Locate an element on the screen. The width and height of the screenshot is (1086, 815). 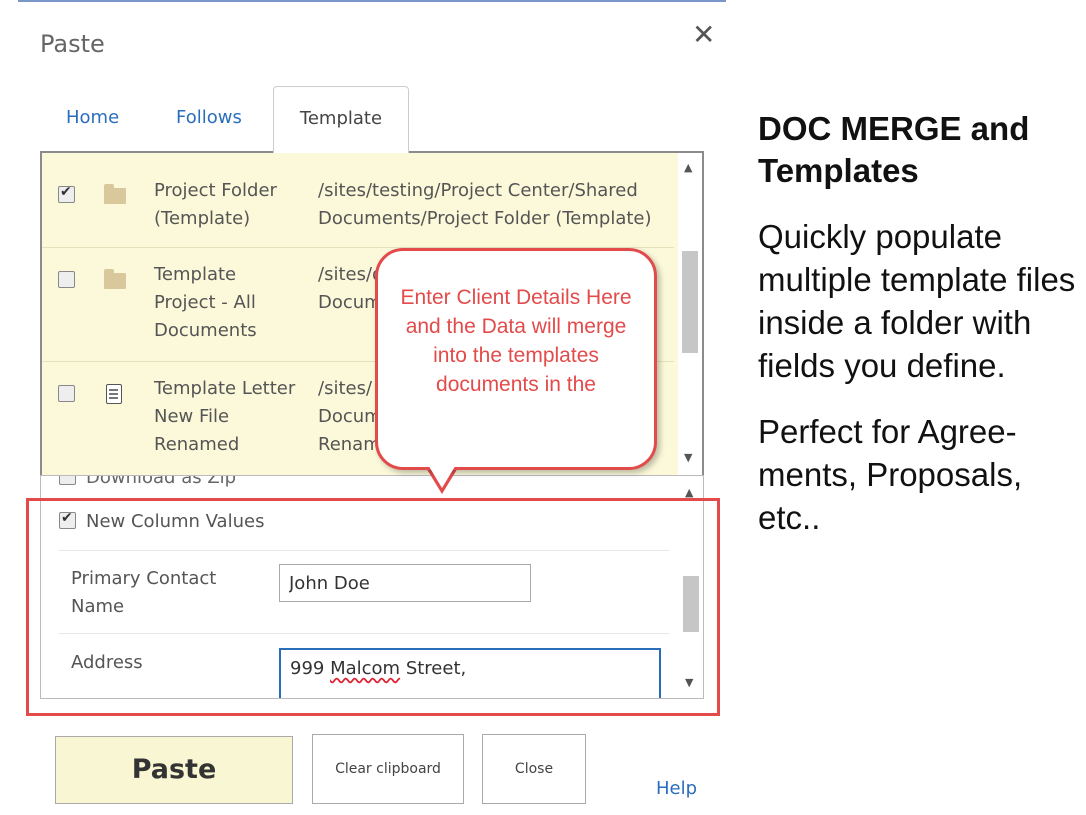
callout-pointer-fill is located at coordinates (442, 473).